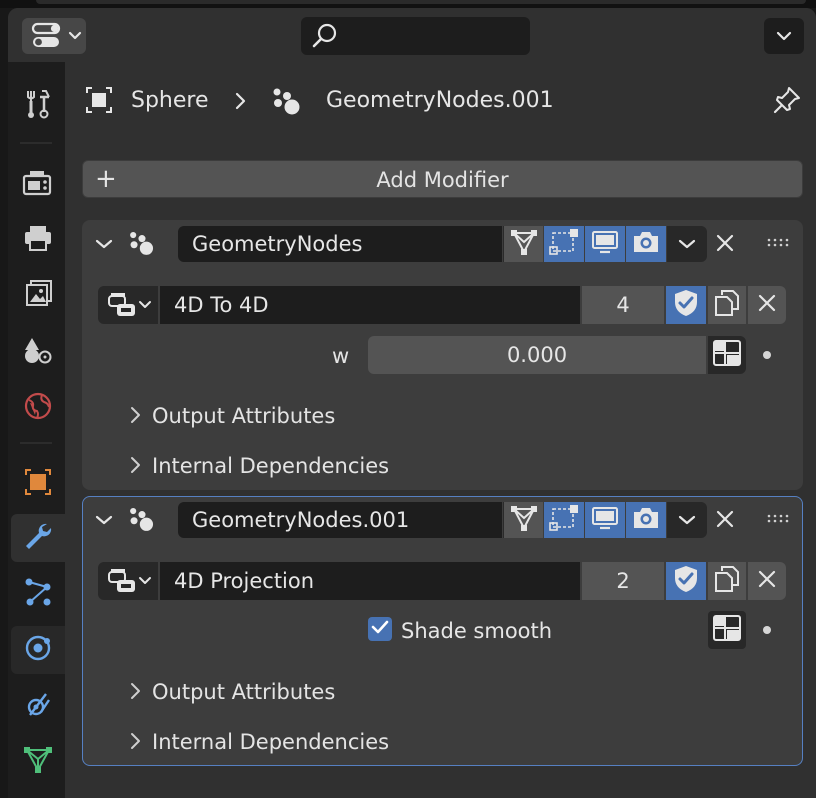 This screenshot has height=798, width=816. I want to click on shade-smooth-label: Shade smooth, so click(476, 631).